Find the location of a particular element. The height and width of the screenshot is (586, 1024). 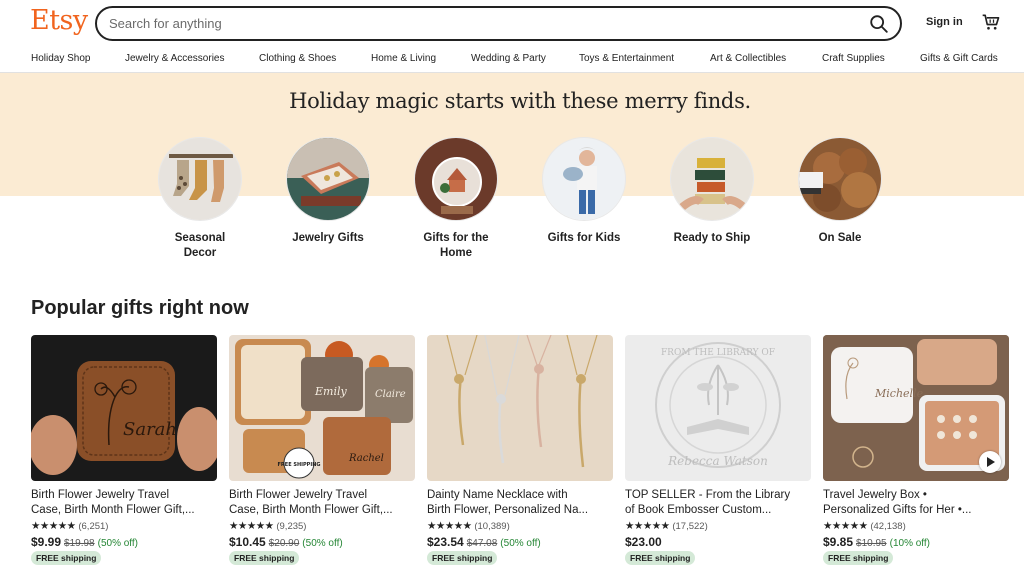

jewelry-box-image is located at coordinates (328, 179).